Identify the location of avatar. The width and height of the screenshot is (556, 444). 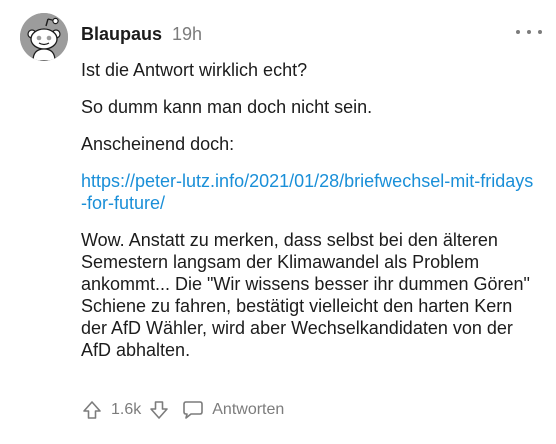
(44, 37).